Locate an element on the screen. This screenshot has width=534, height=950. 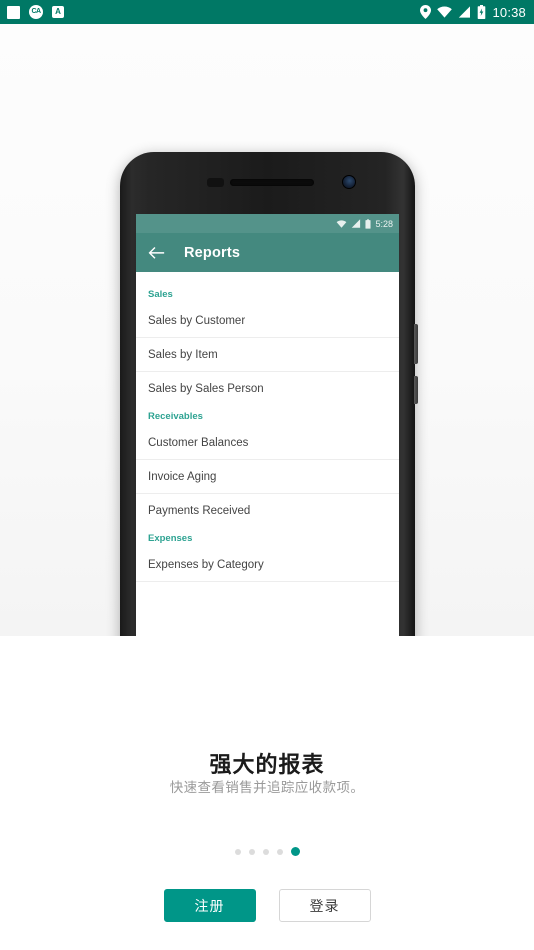
app-bar: Reports is located at coordinates (267, 252).